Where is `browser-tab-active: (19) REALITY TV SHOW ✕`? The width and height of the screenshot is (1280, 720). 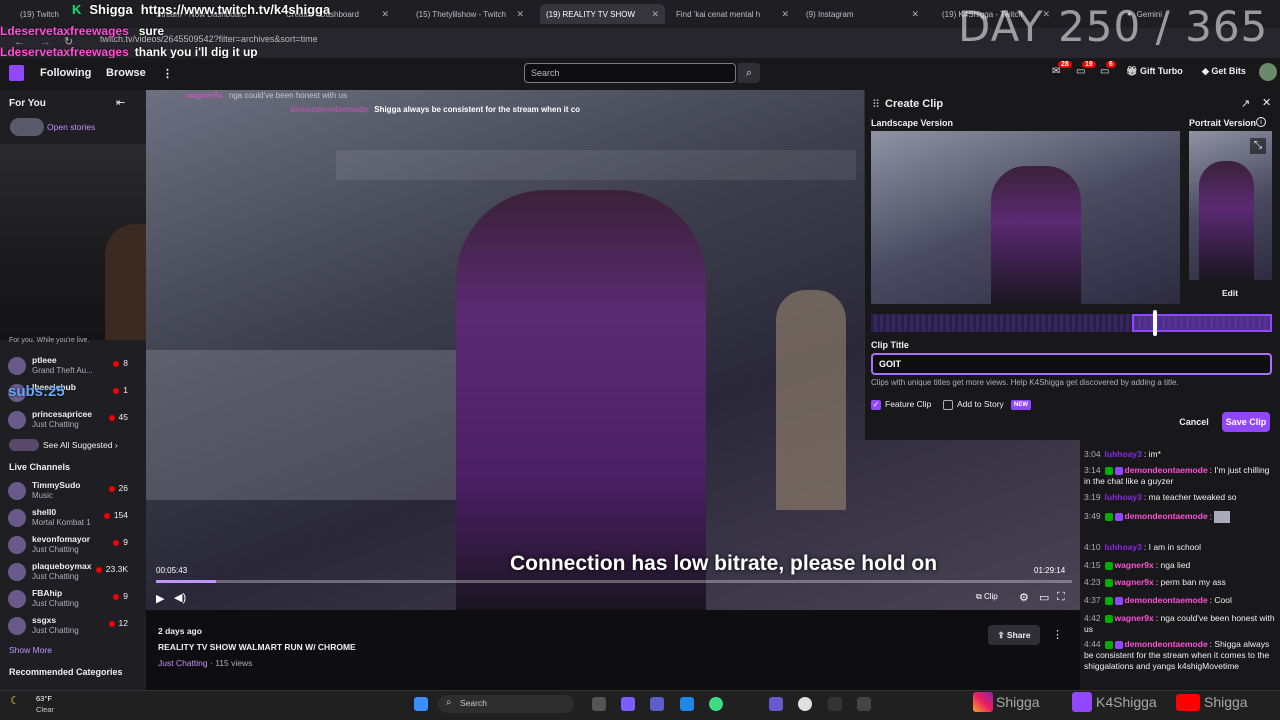
browser-tab-active: (19) REALITY TV SHOW ✕ is located at coordinates (602, 14).